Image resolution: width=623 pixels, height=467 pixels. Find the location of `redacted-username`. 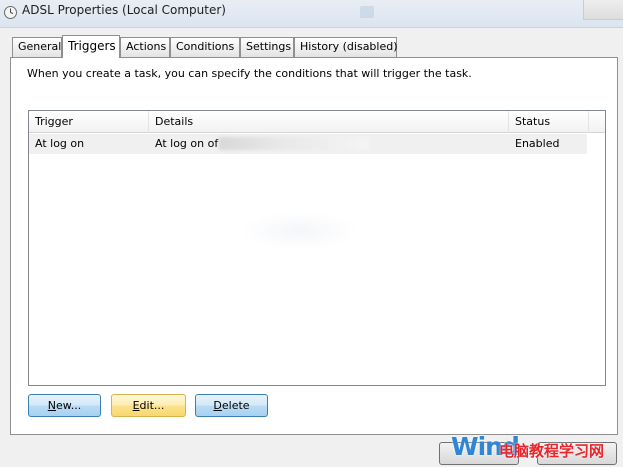

redacted-username is located at coordinates (294, 143).